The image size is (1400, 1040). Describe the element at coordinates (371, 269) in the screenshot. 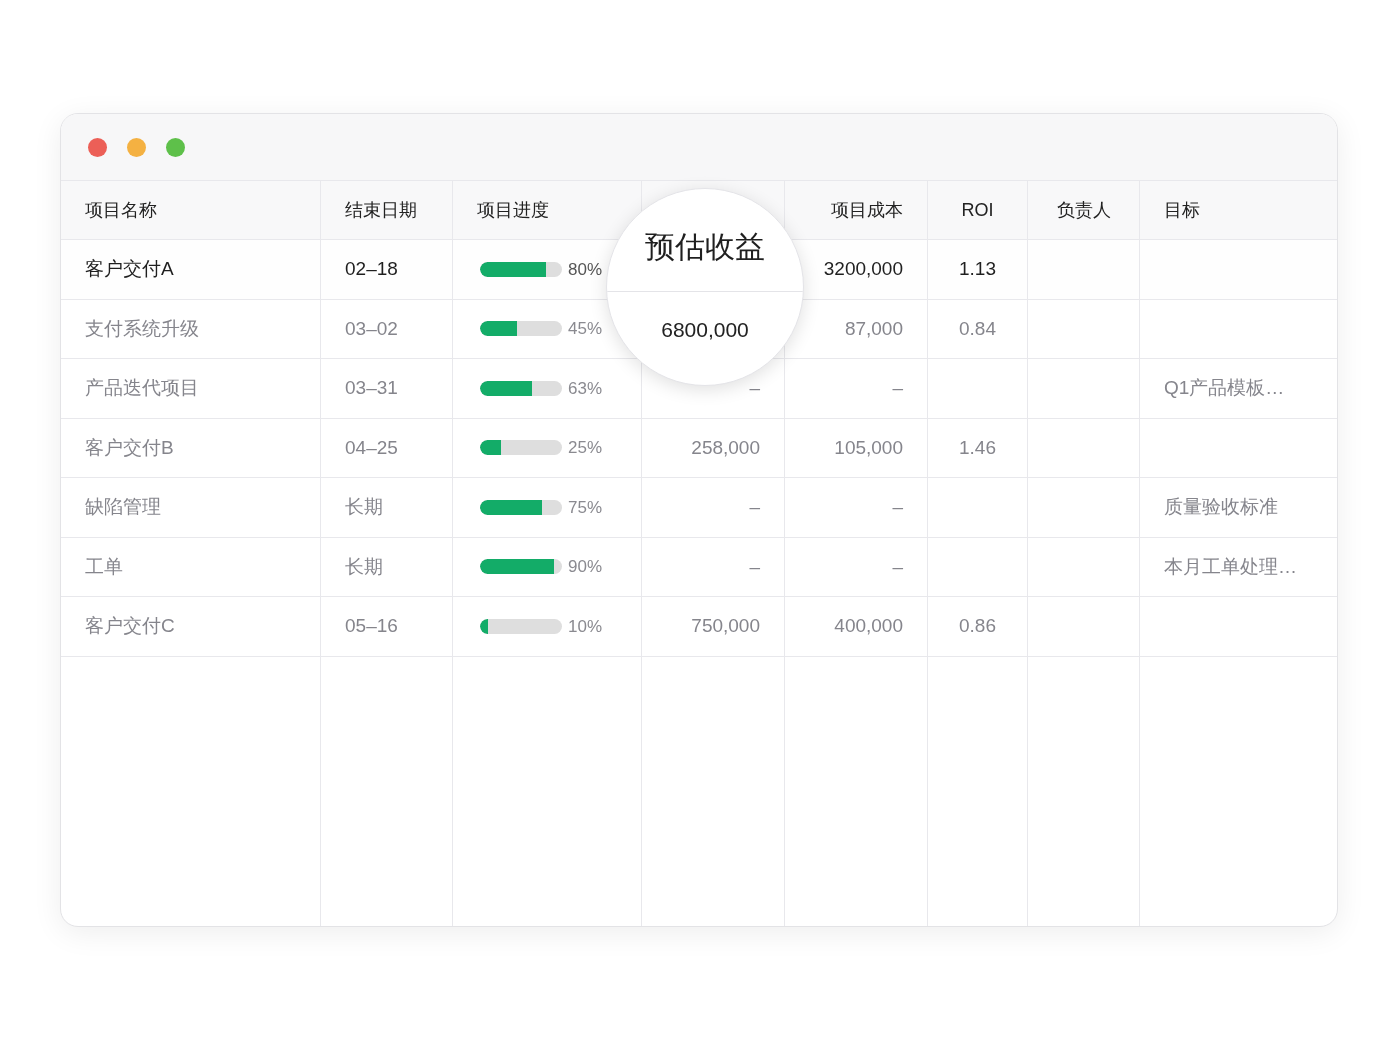

I see `table-cell-text: 02–18` at that location.